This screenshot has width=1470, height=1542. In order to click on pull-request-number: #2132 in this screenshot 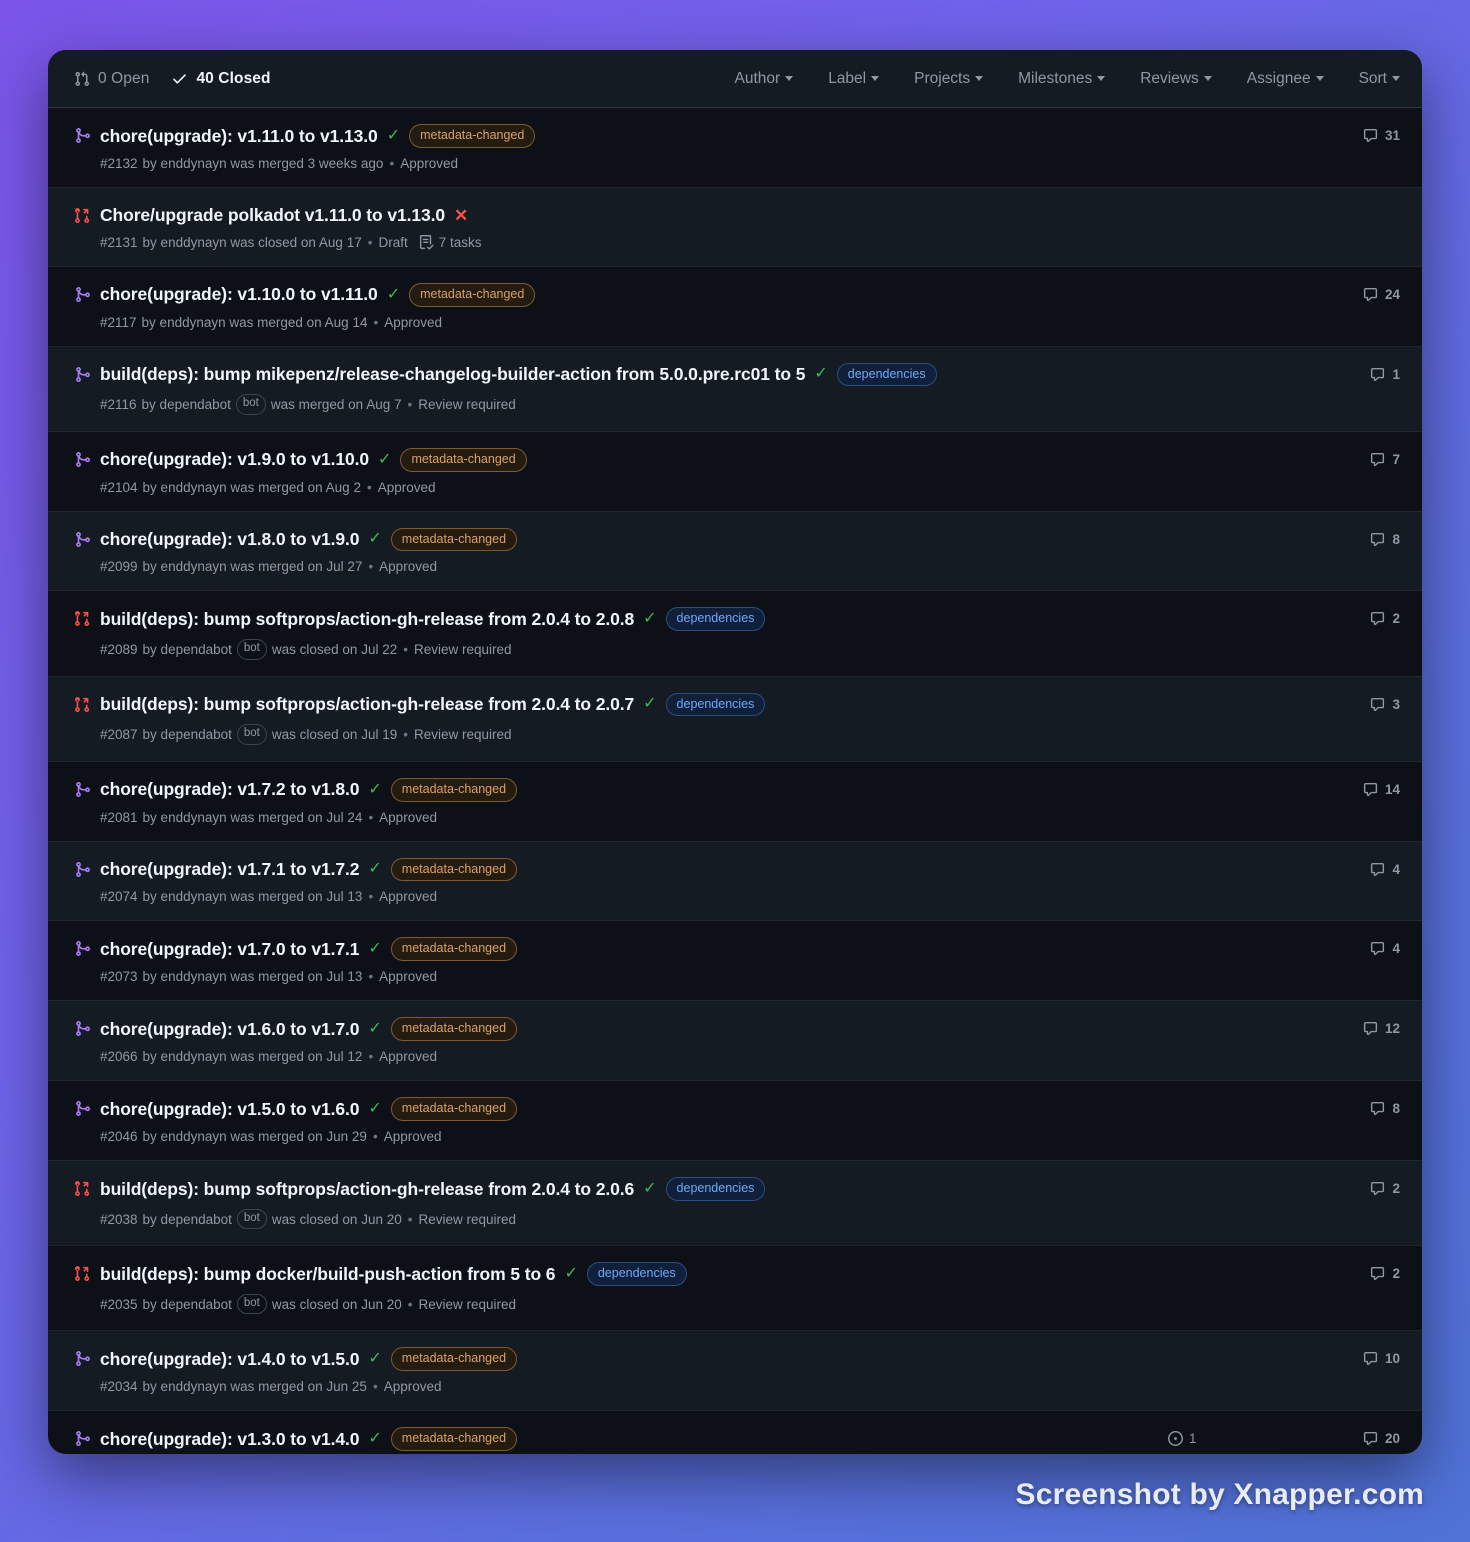, I will do `click(119, 163)`.